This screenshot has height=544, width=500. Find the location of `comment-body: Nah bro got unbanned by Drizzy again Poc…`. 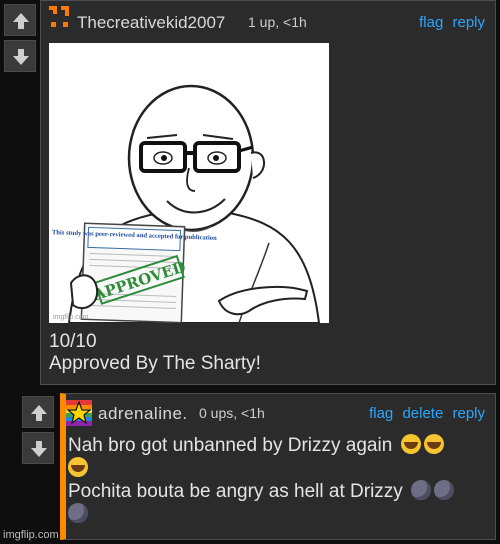

comment-body: Nah bro got unbanned by Drizzy again Poc… is located at coordinates (278, 480).